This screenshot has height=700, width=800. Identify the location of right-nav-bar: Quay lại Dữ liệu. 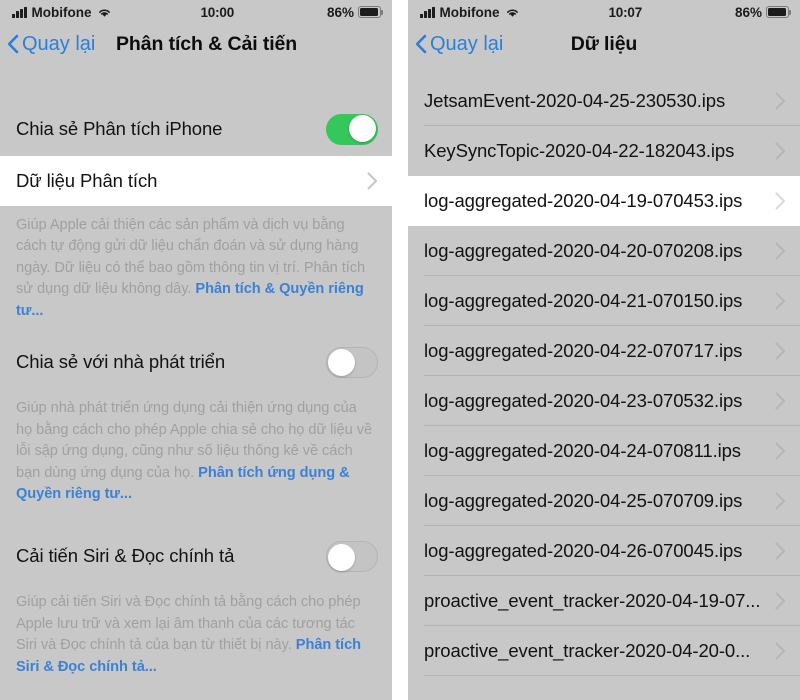
(604, 44).